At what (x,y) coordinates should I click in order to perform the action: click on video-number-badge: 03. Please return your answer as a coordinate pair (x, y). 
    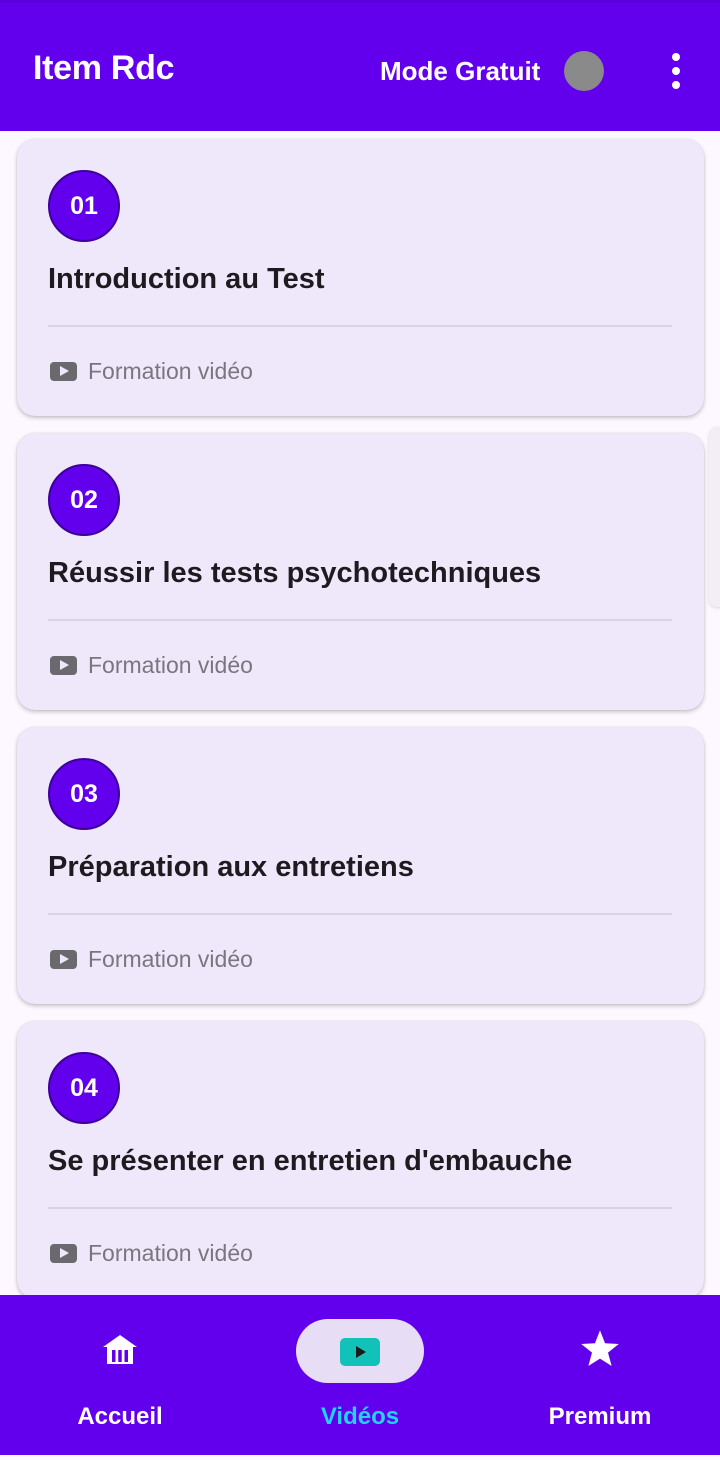
    Looking at the image, I should click on (84, 794).